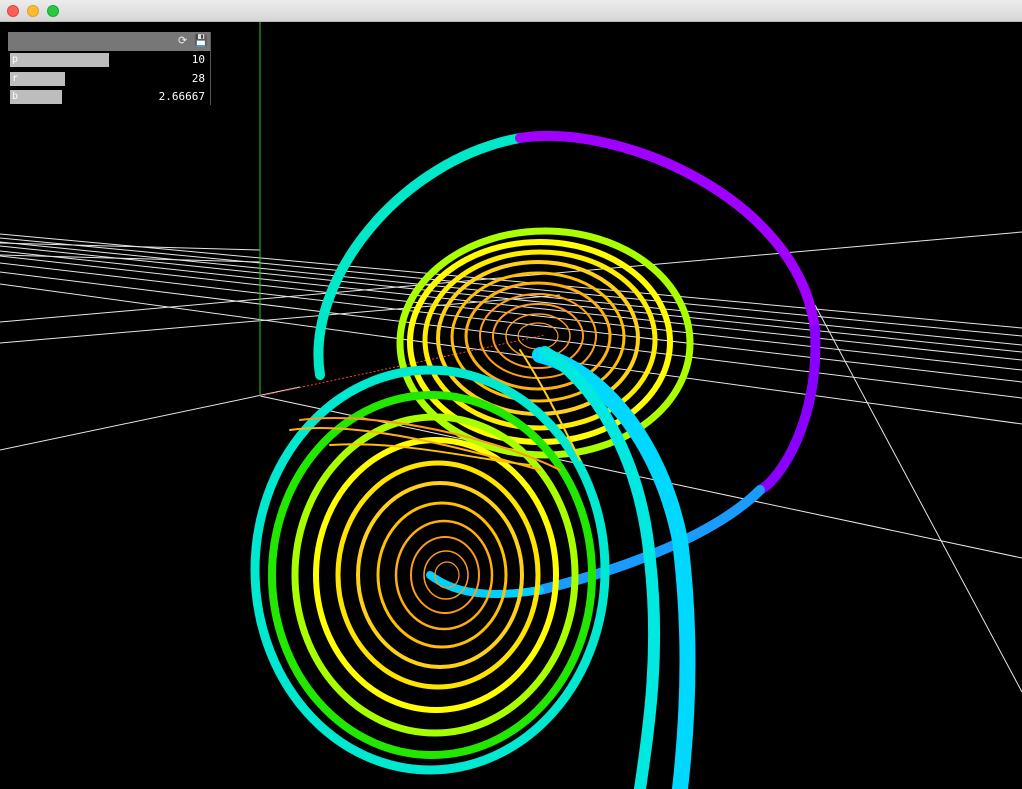 The height and width of the screenshot is (789, 1022). What do you see at coordinates (210, 78) in the screenshot?
I see `panel-edge` at bounding box center [210, 78].